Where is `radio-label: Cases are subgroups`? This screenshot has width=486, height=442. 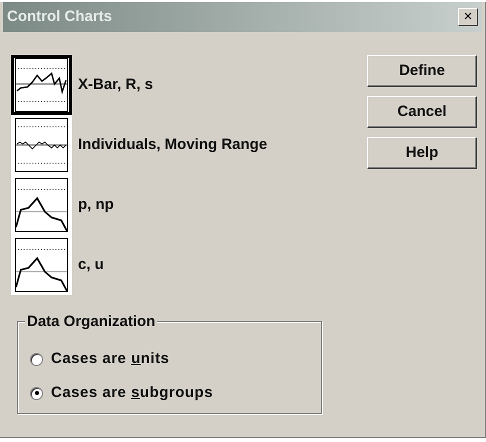 radio-label: Cases are subgroups is located at coordinates (132, 393).